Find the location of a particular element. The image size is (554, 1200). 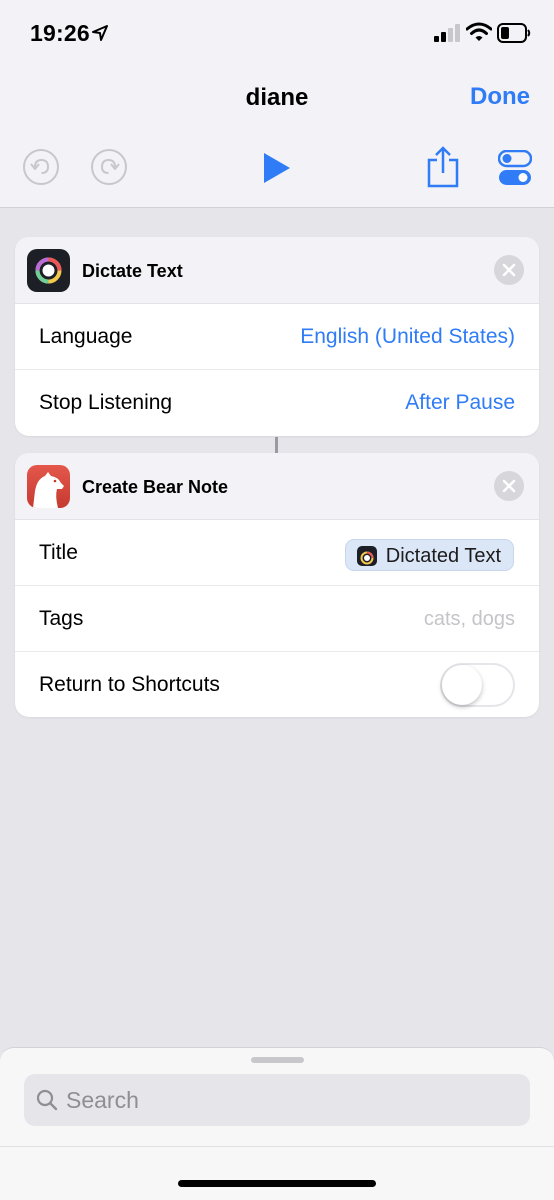

search-bar is located at coordinates (277, 1100).